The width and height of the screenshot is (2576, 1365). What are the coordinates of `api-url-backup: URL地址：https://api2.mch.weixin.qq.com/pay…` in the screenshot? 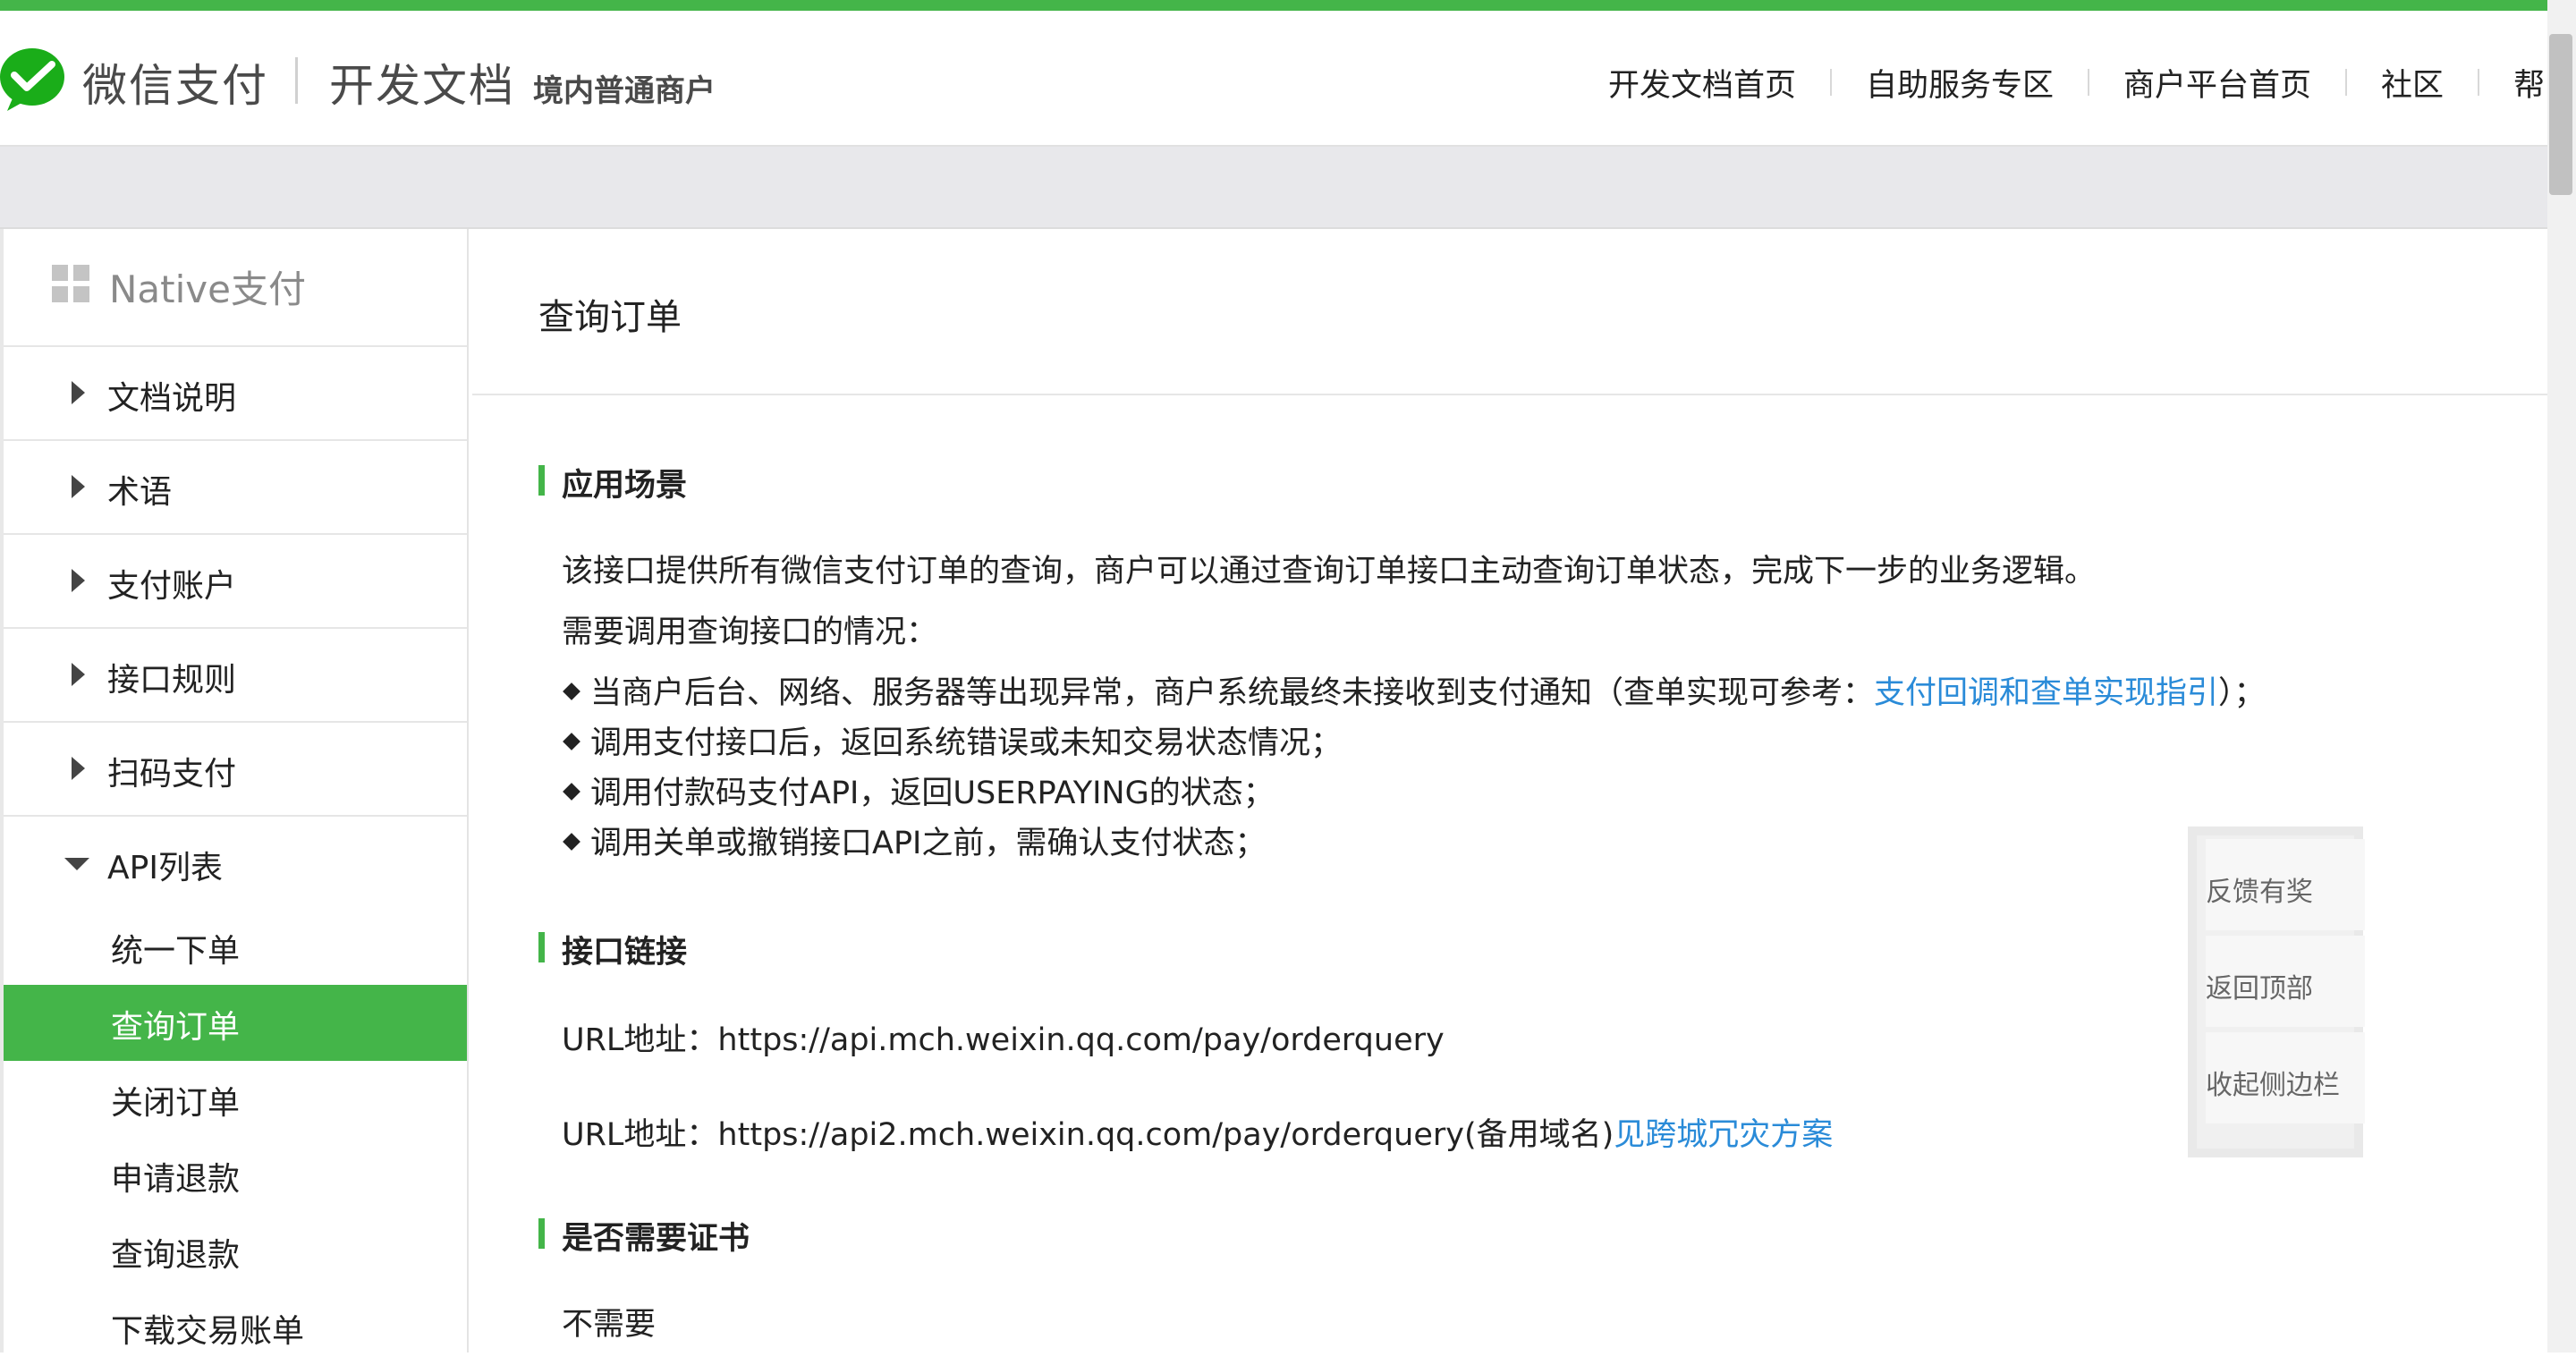 It's located at (1088, 1135).